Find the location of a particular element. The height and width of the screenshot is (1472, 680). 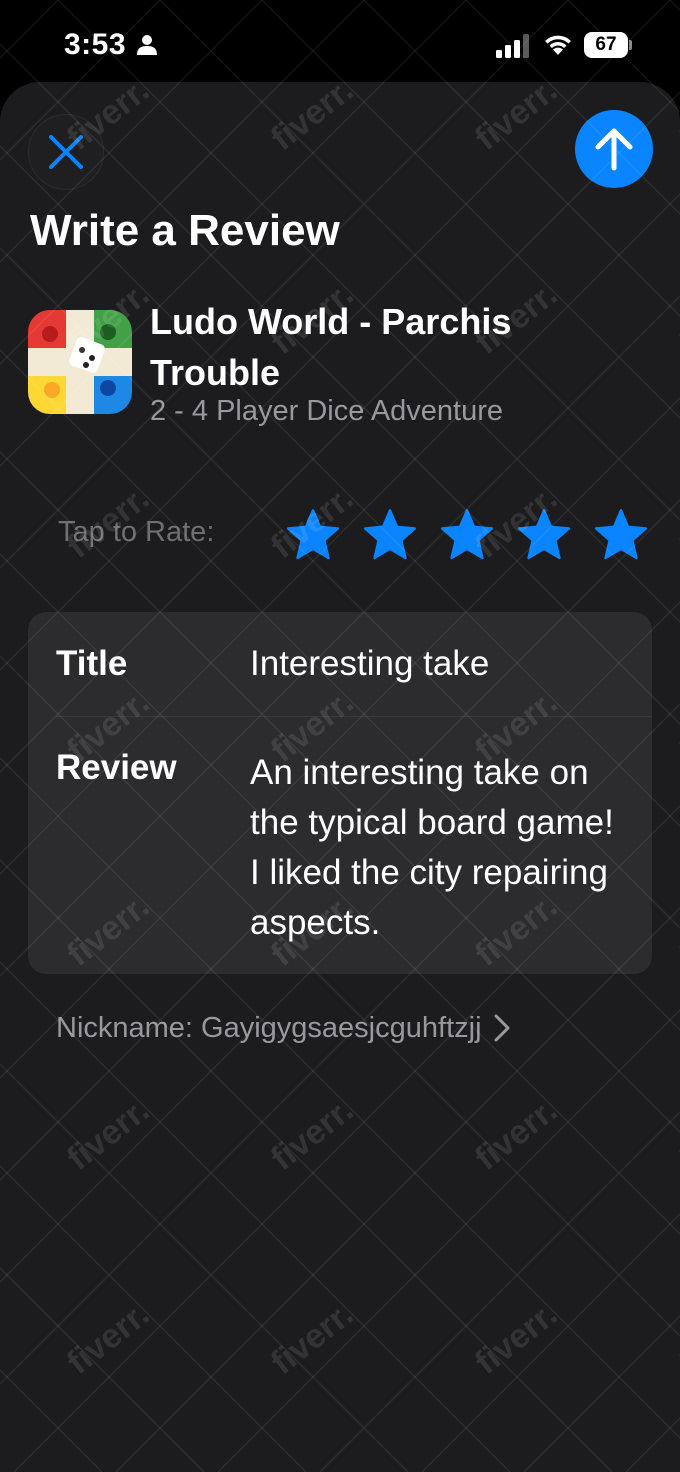

send-review-button is located at coordinates (614, 149).